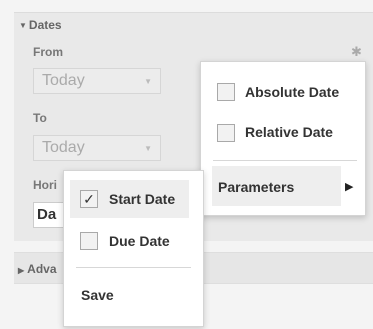  I want to click on check-icon: ✓, so click(89, 199).